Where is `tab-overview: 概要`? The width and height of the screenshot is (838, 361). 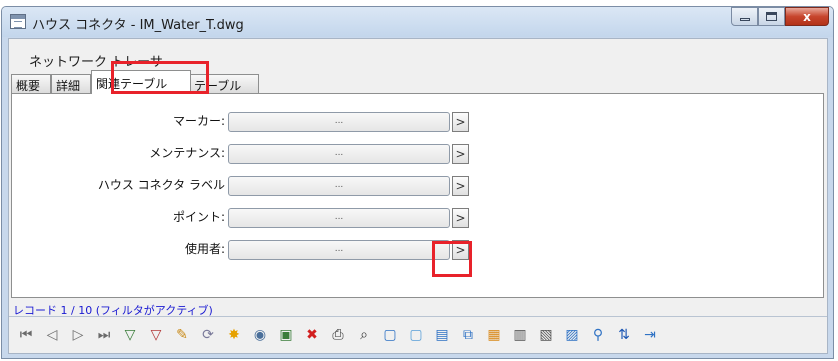
tab-overview: 概要 is located at coordinates (31, 83).